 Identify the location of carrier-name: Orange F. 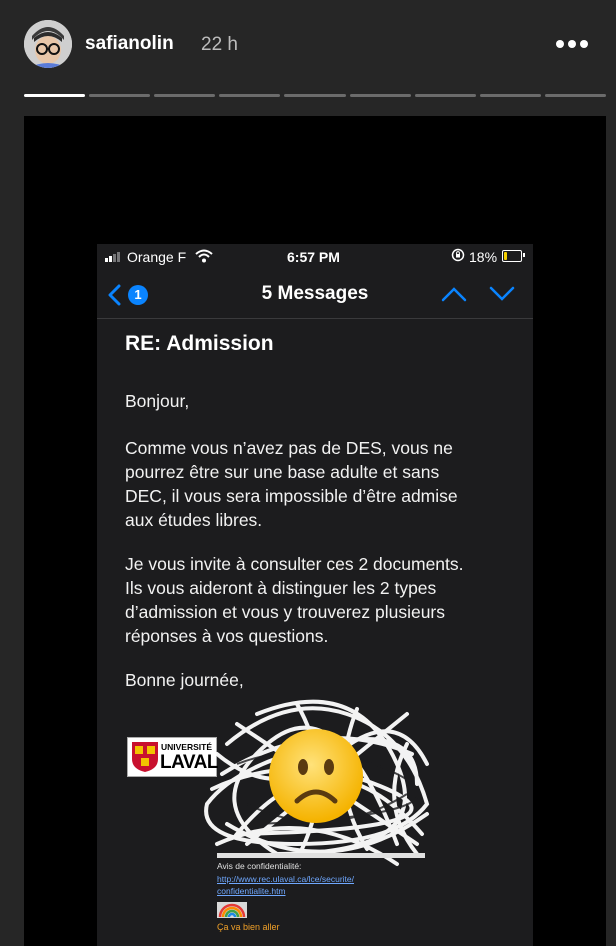
(157, 257).